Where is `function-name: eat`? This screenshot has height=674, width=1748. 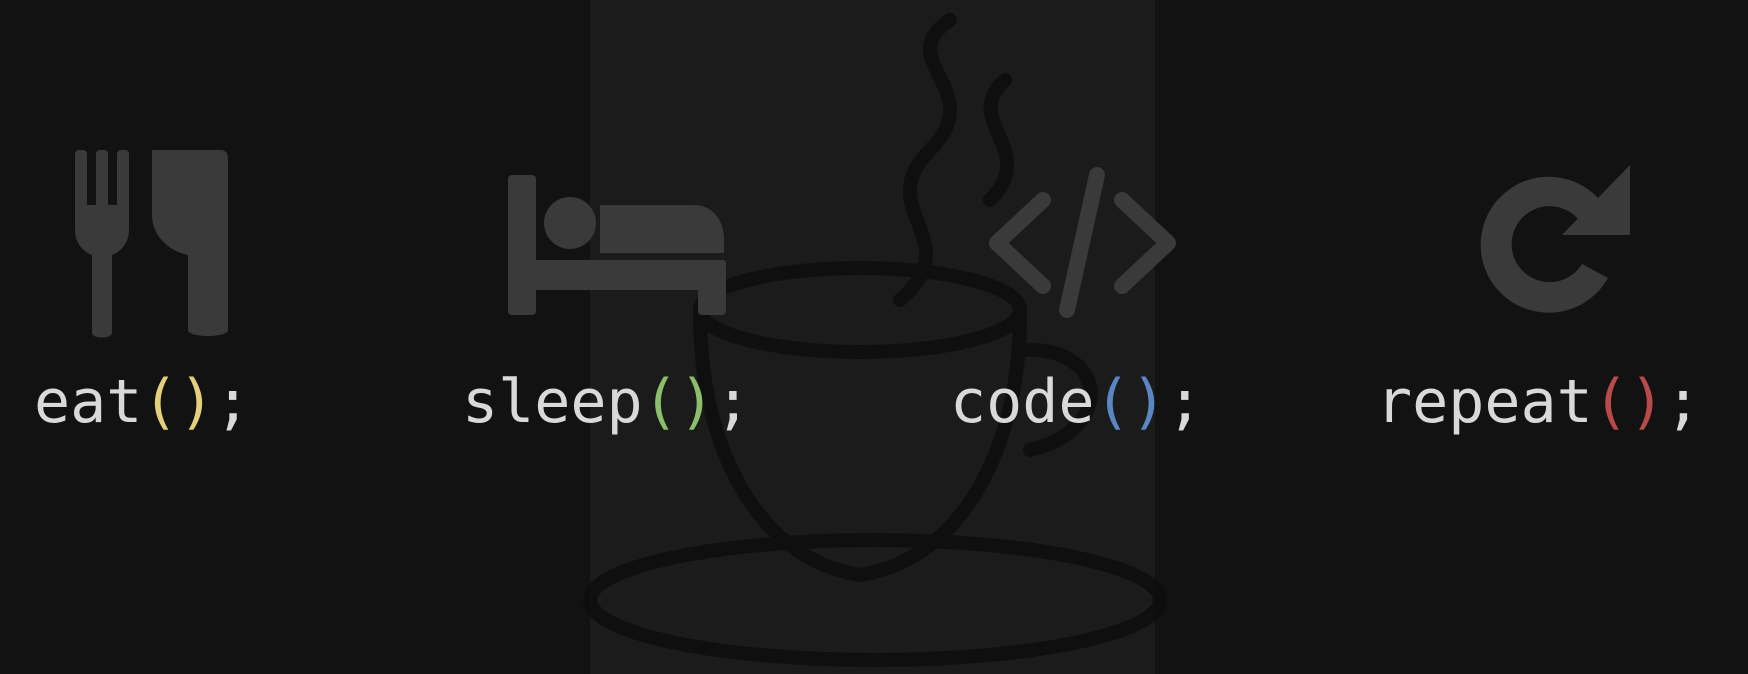
function-name: eat is located at coordinates (88, 402).